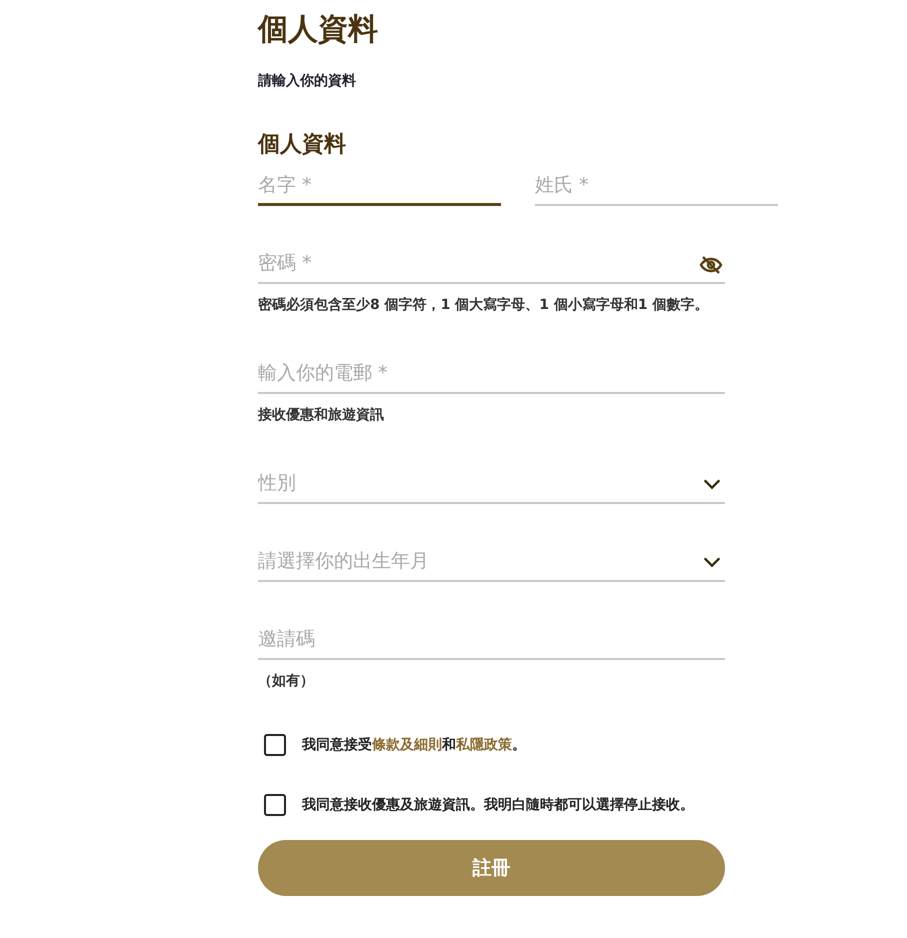 The width and height of the screenshot is (907, 938). I want to click on link: 條款及細則, so click(407, 745).